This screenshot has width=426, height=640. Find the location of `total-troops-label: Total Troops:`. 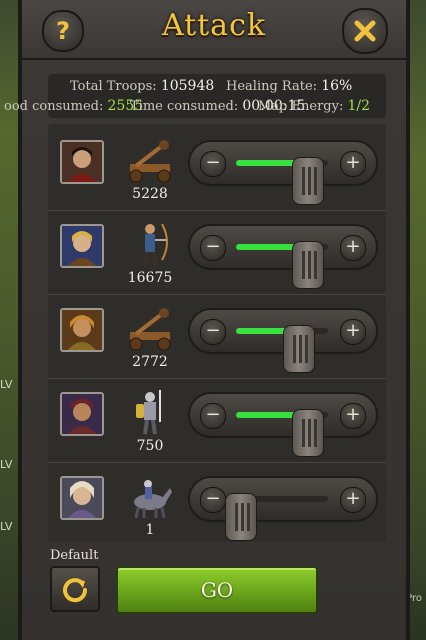

total-troops-label: Total Troops: is located at coordinates (113, 86).